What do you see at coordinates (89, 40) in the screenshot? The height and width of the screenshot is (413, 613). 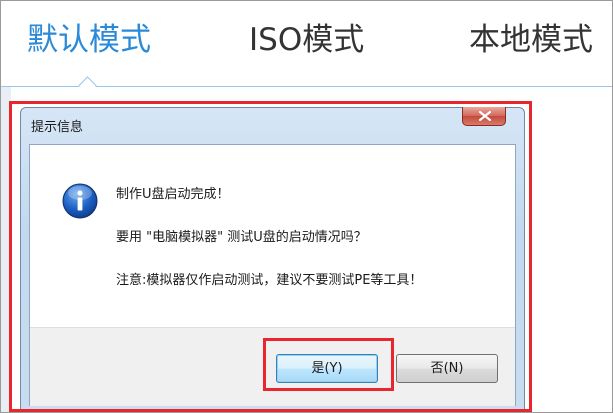 I see `tab-default-mode: 默认模式` at bounding box center [89, 40].